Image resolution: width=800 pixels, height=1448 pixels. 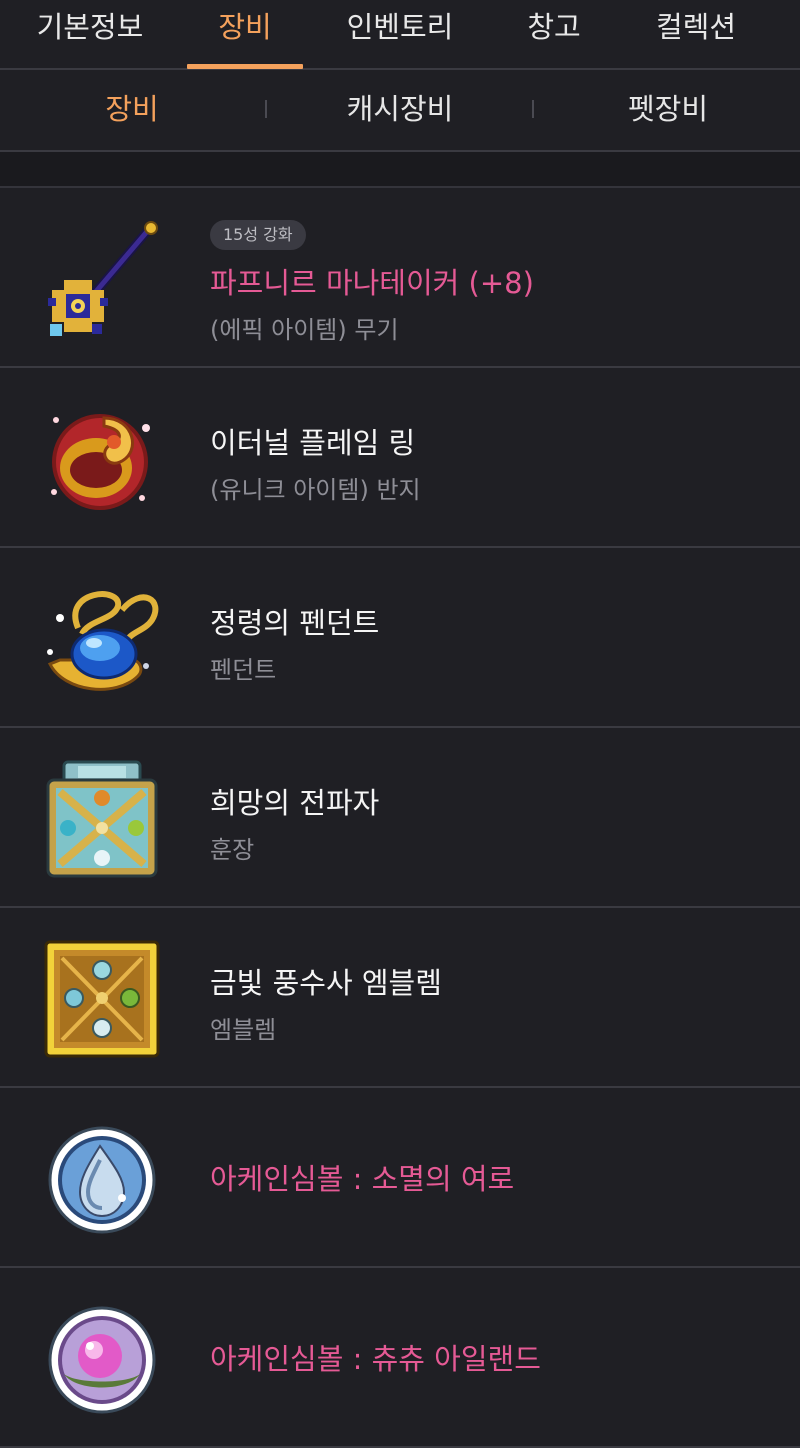 I want to click on item-category: (유니크 아이템) 반지, so click(x=315, y=490).